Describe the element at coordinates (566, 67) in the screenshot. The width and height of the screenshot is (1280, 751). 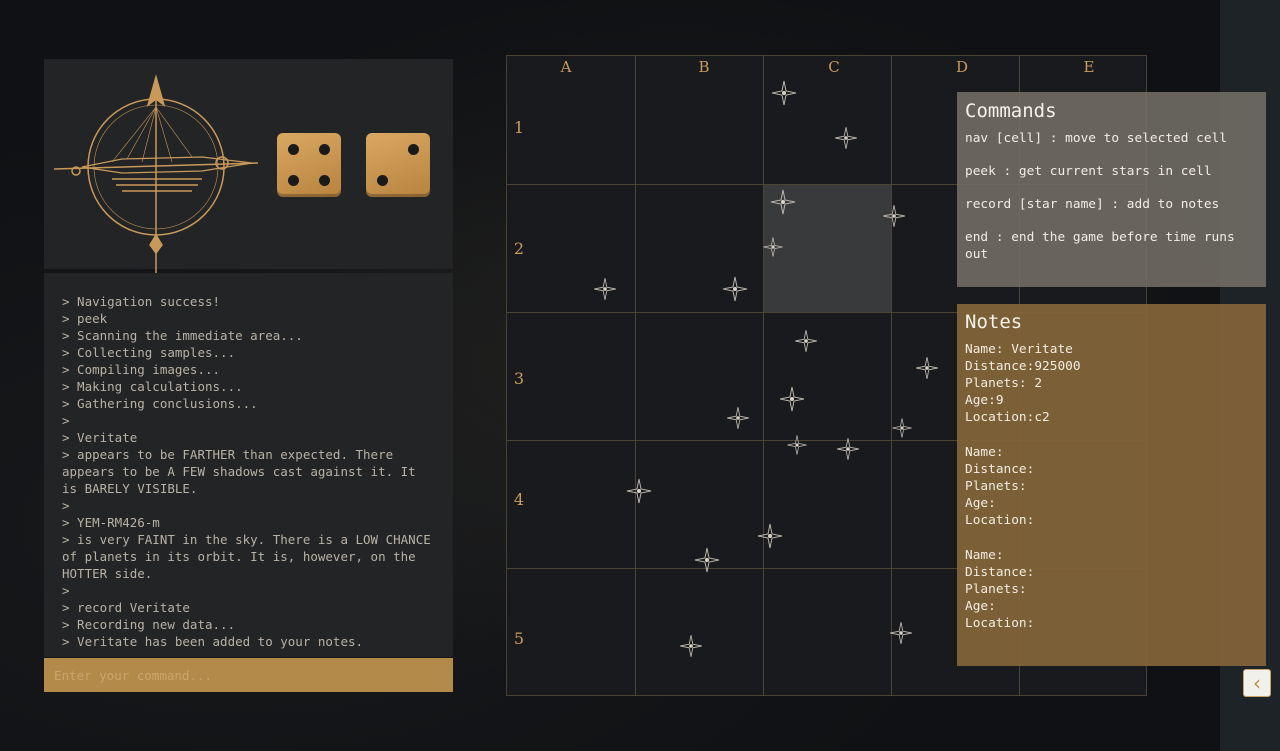
I see `col-label-a: A` at that location.